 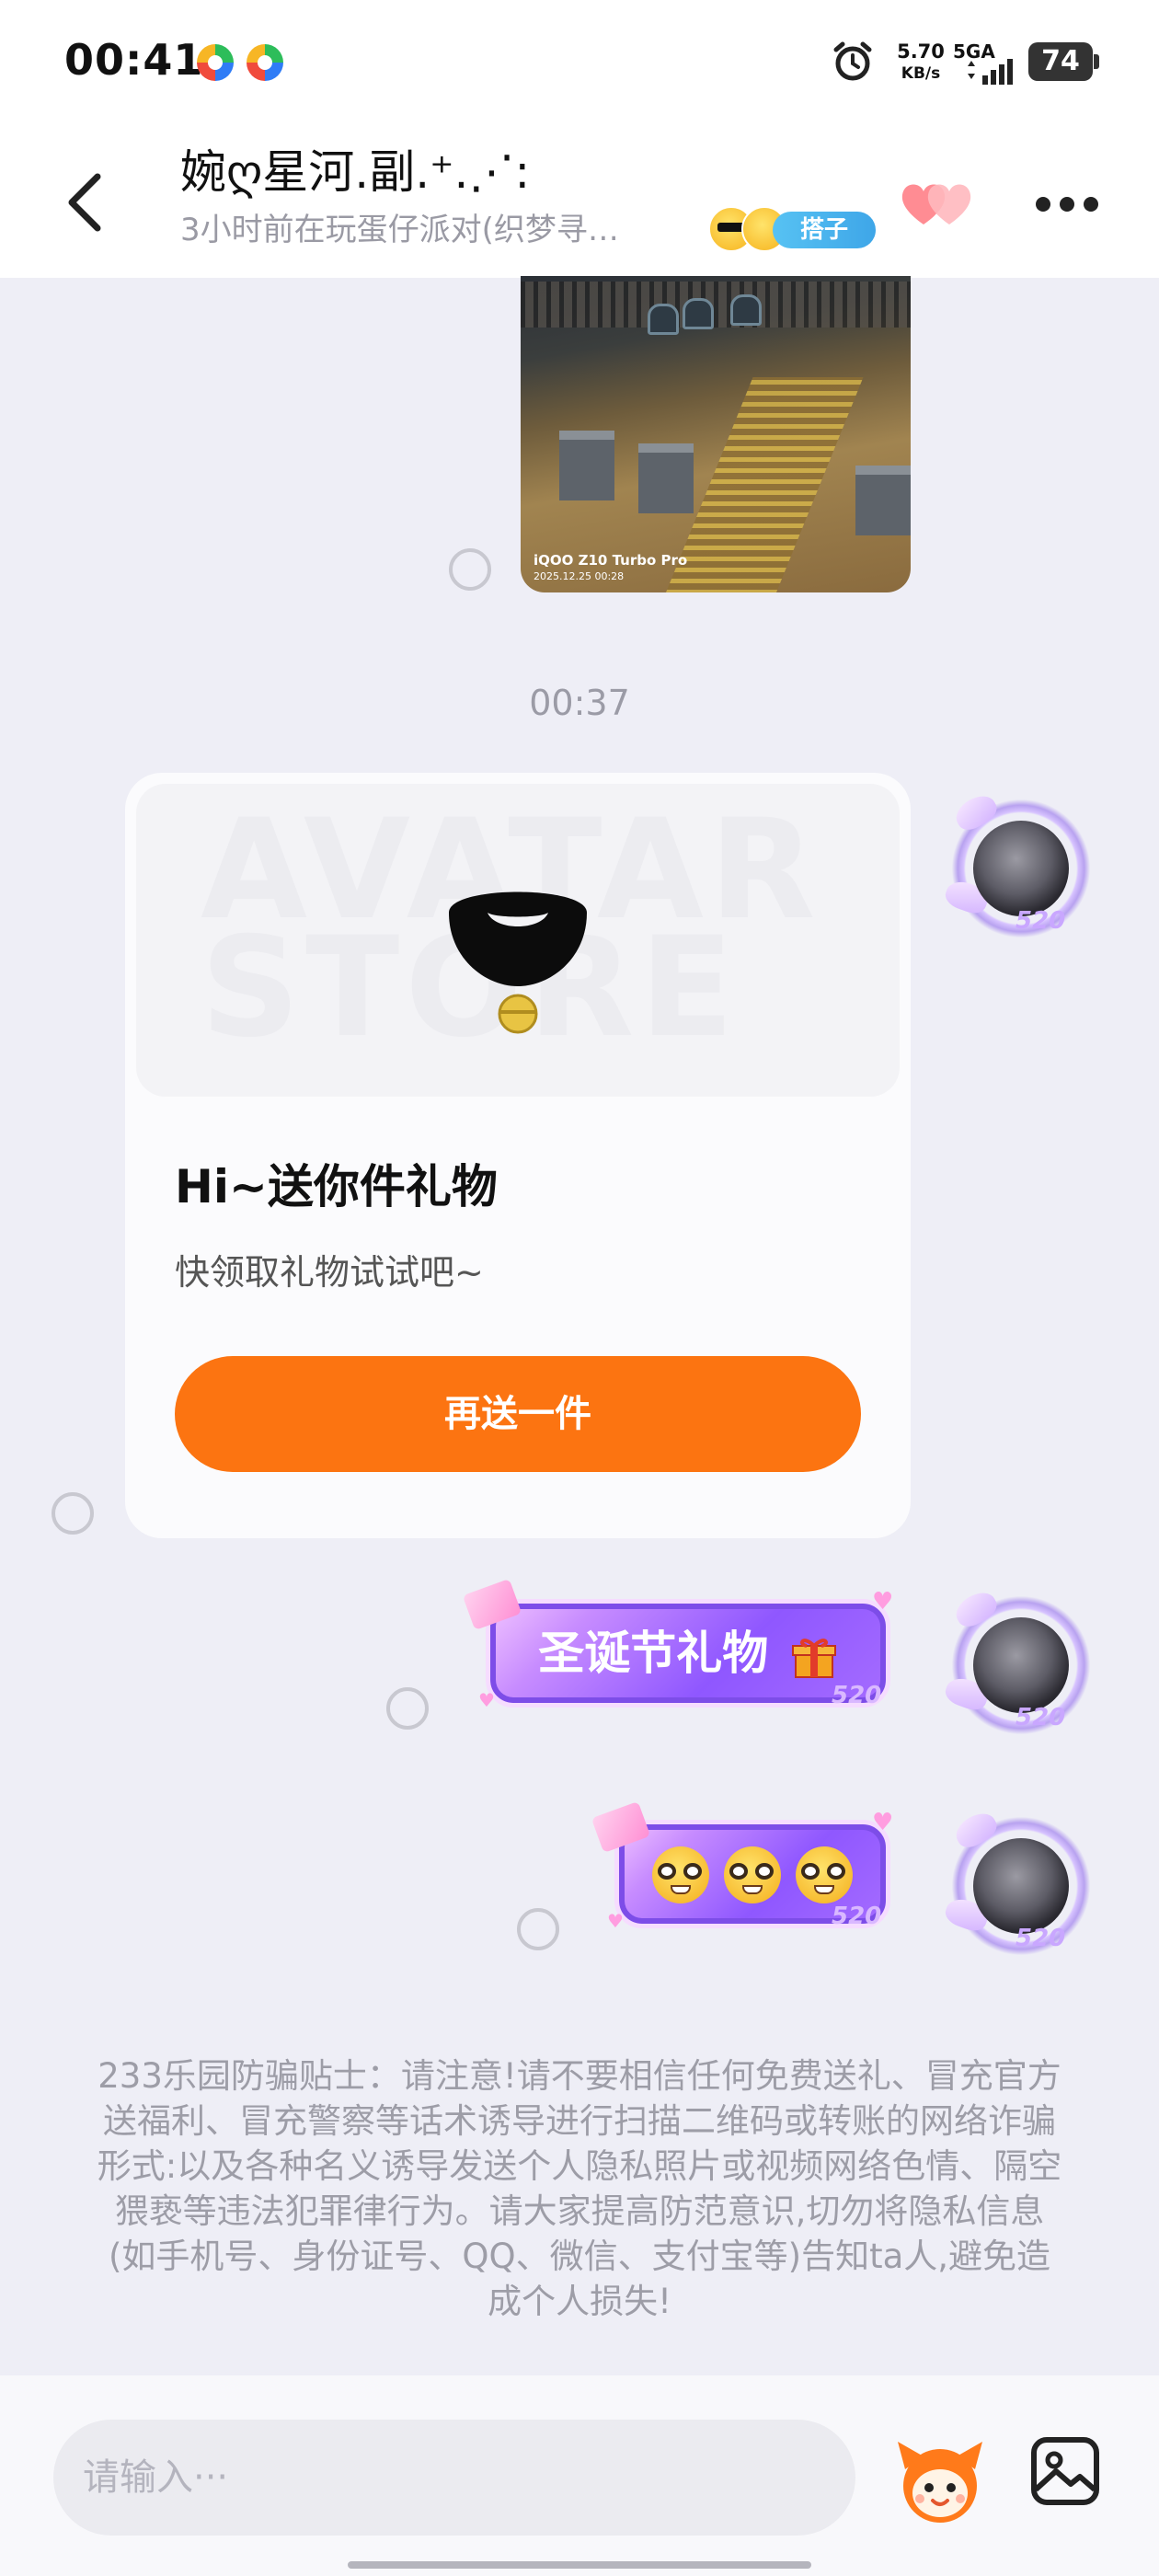 What do you see at coordinates (990, 72) in the screenshot?
I see `signal-icon` at bounding box center [990, 72].